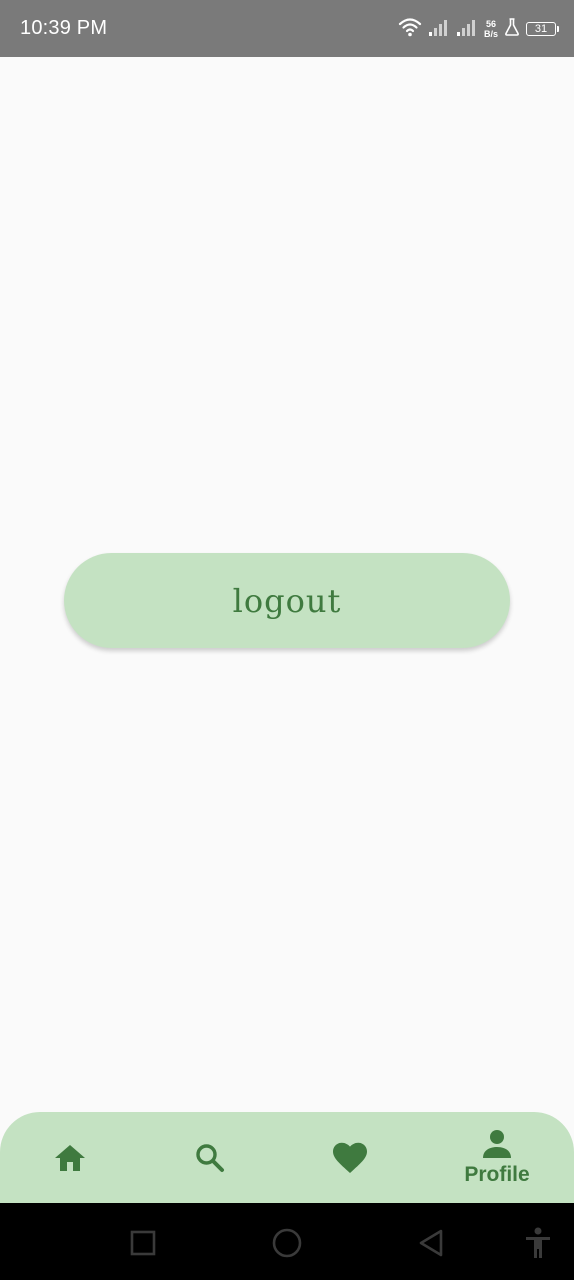  I want to click on lab-icon, so click(512, 29).